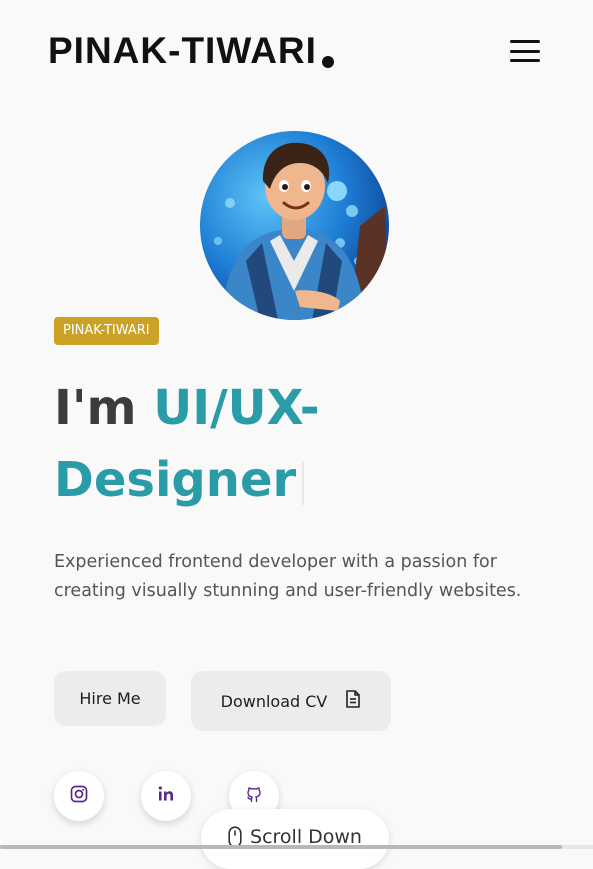 The height and width of the screenshot is (869, 593). I want to click on name-badge: PINAK-TIWARI, so click(106, 331).